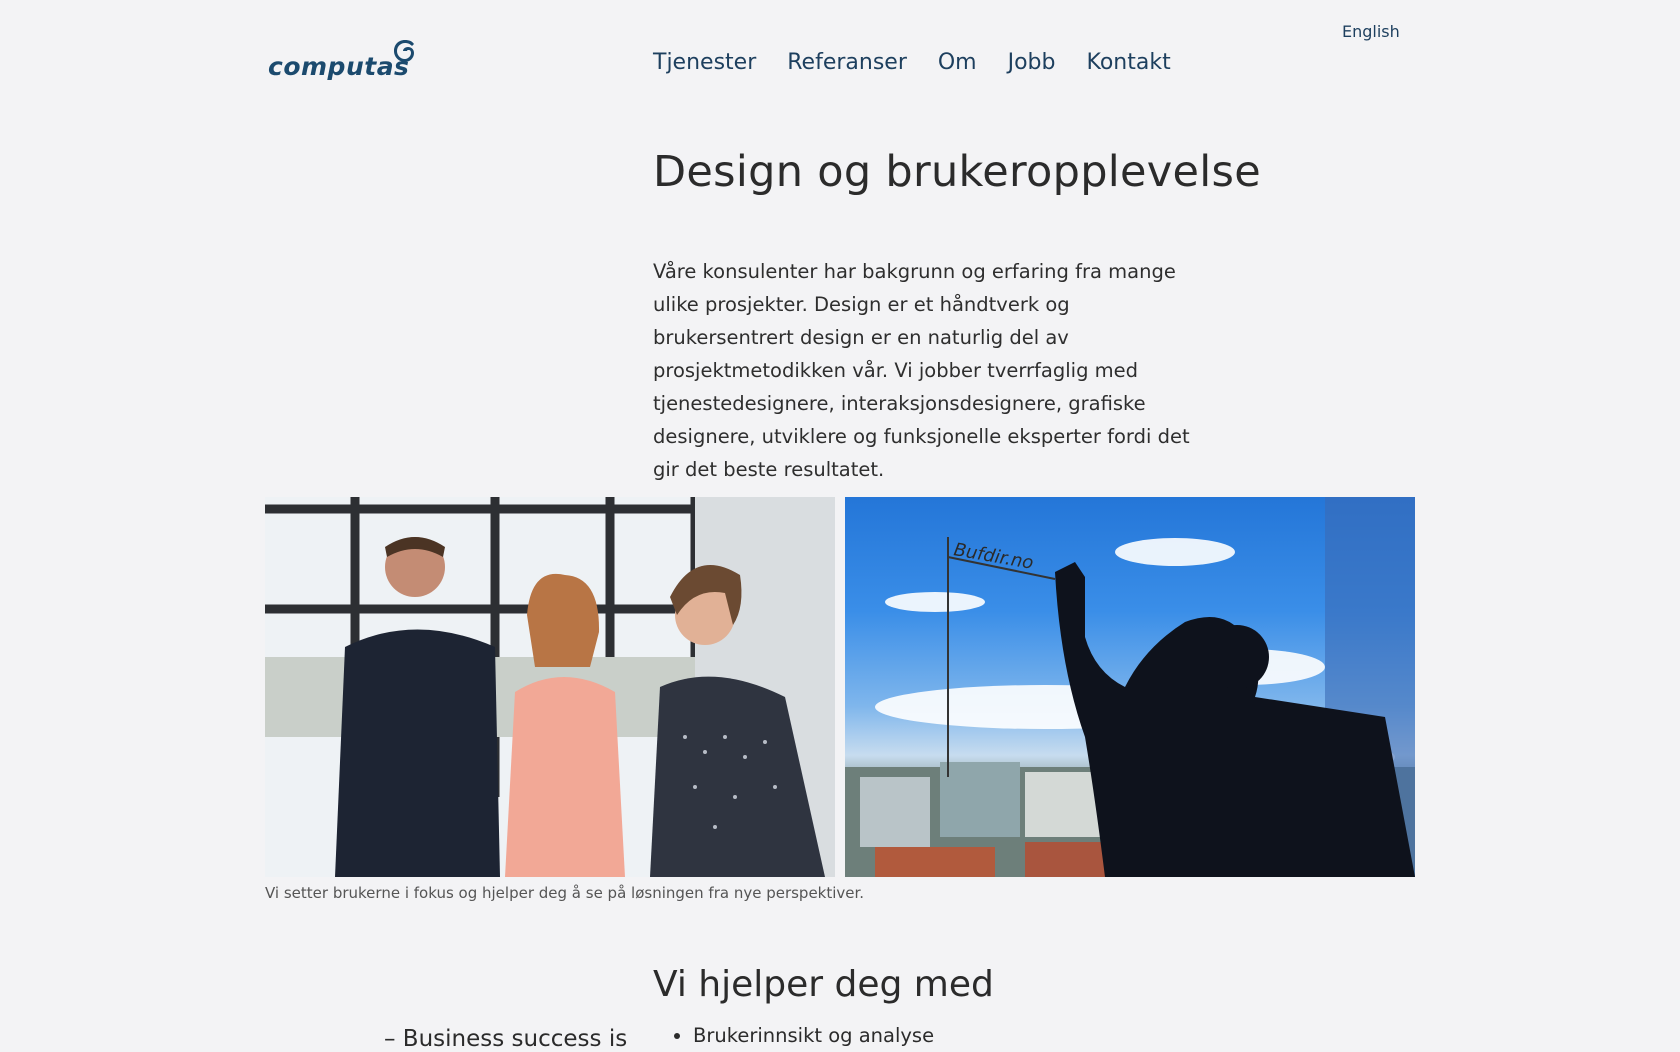  What do you see at coordinates (823, 984) in the screenshot?
I see `section-title: Vi hjelper deg med` at bounding box center [823, 984].